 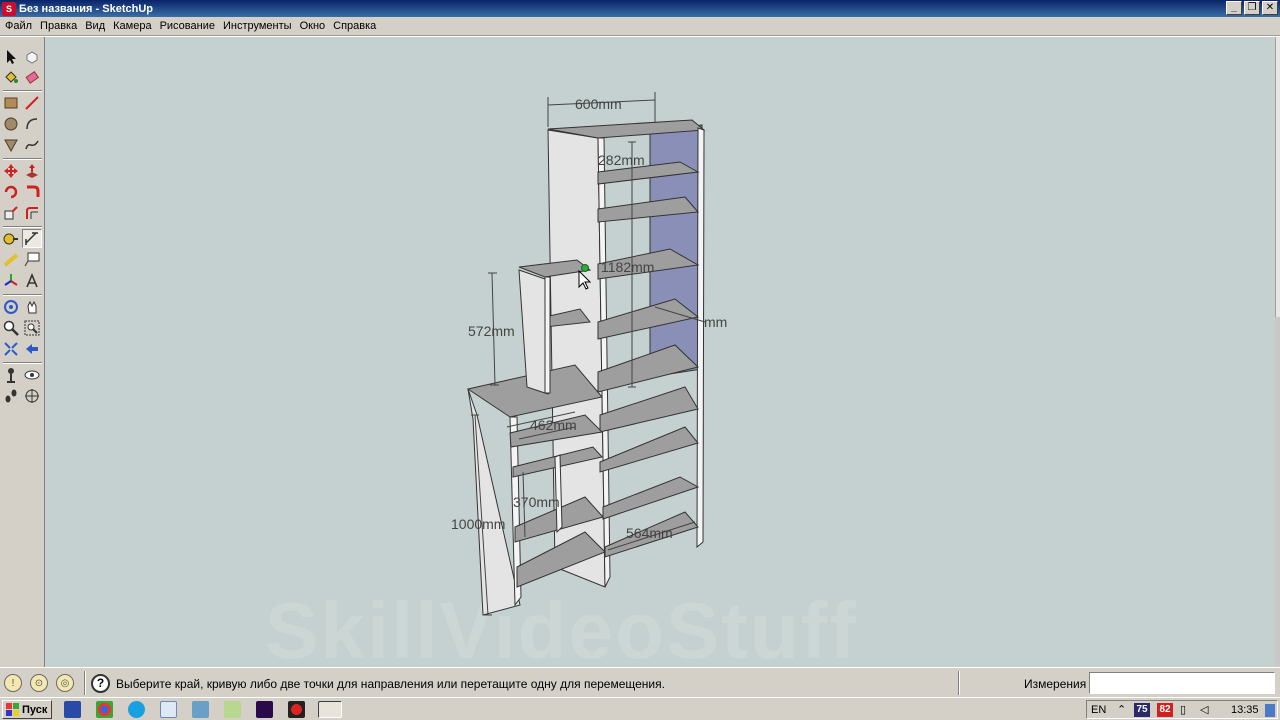 What do you see at coordinates (1270, 710) in the screenshot?
I see `show-desktop-icon` at bounding box center [1270, 710].